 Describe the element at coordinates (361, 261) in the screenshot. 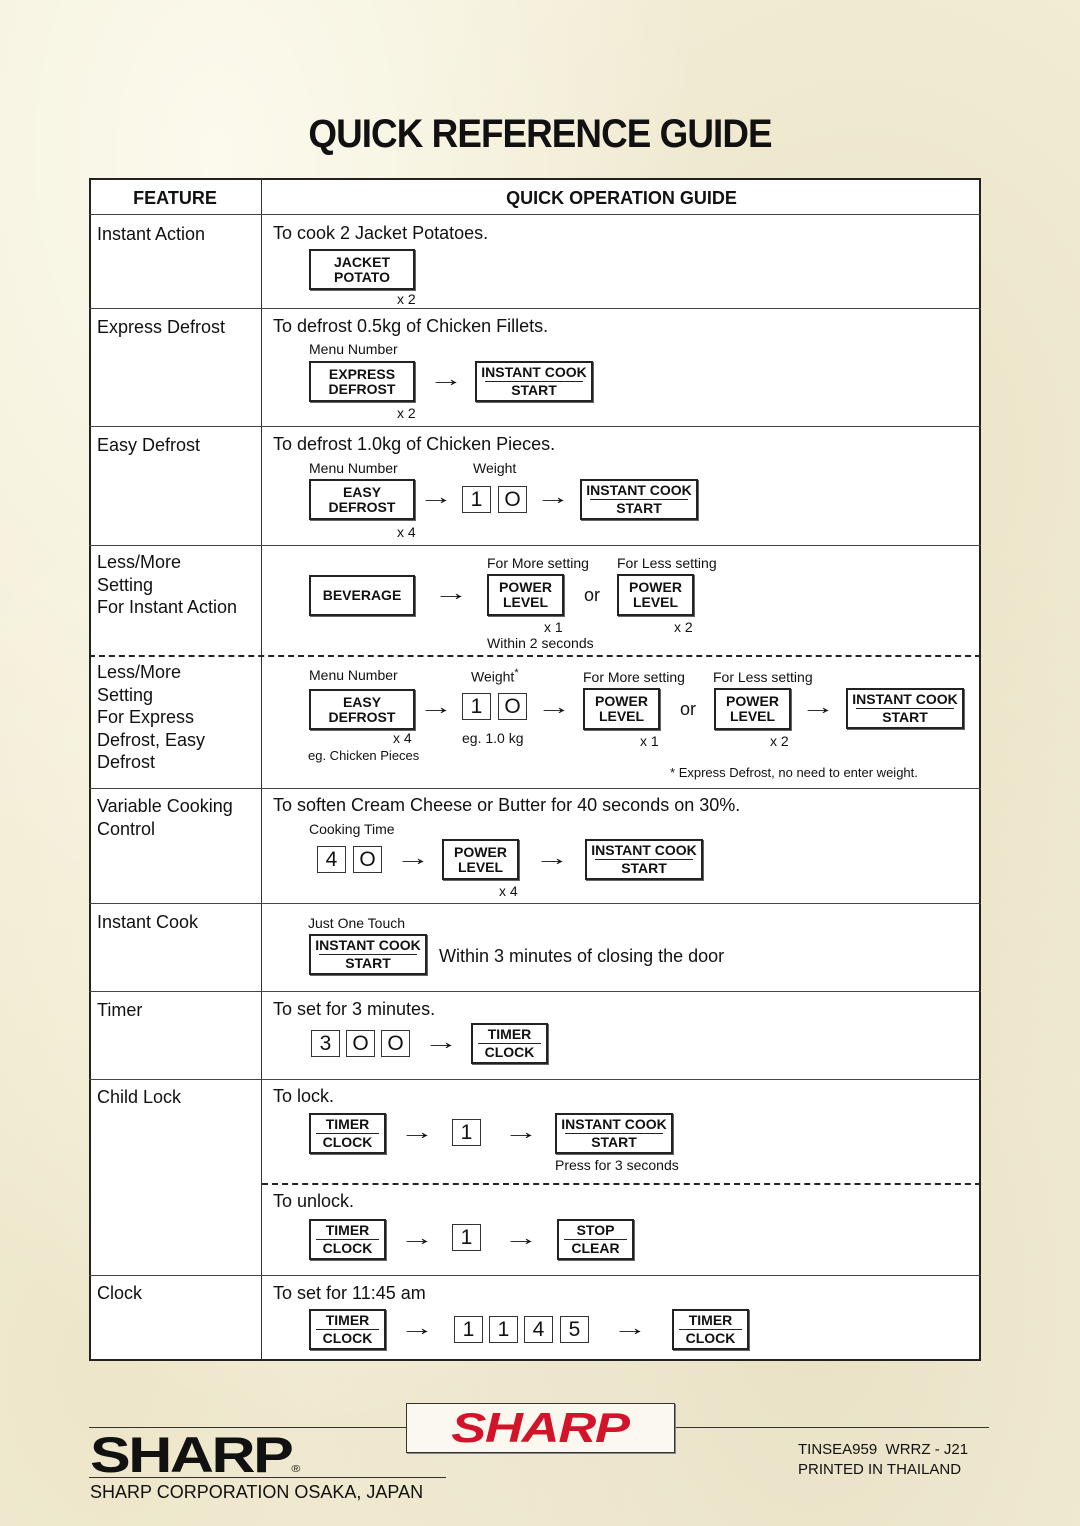

I see `key-label: JACKET` at that location.